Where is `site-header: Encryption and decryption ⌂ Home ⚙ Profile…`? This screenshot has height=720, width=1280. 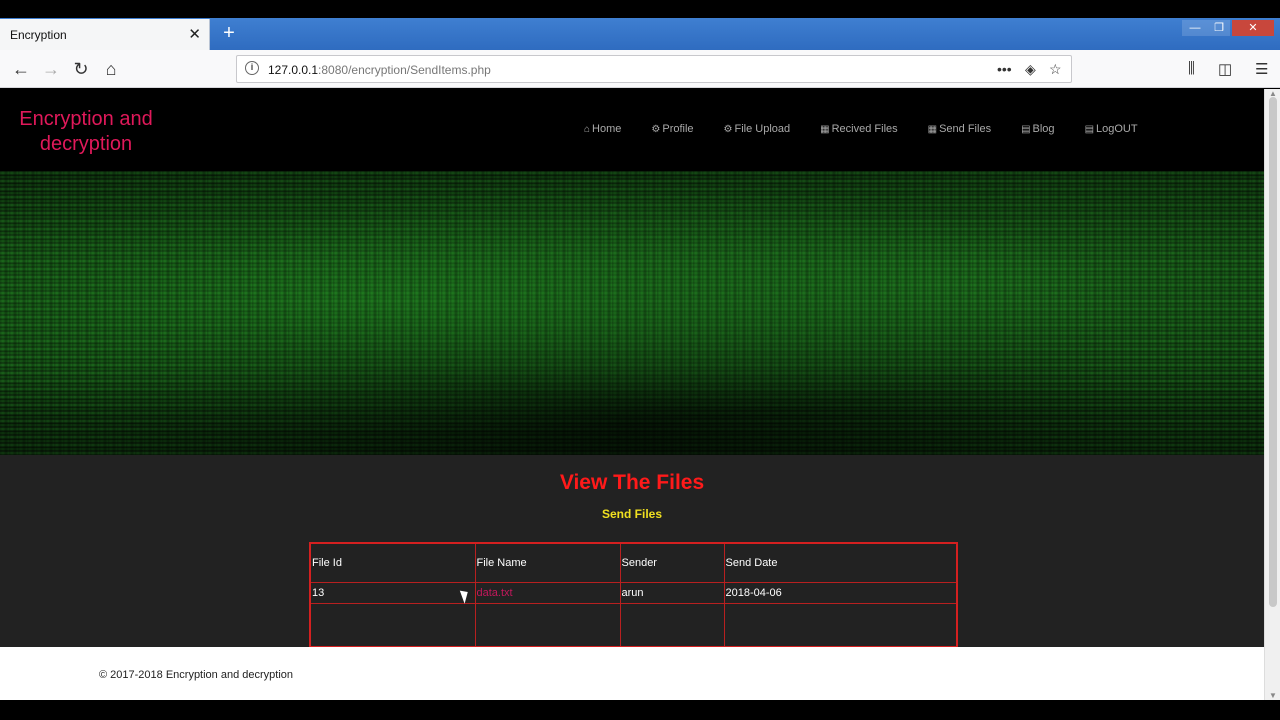
site-header: Encryption and decryption ⌂ Home ⚙ Profile… is located at coordinates (632, 130).